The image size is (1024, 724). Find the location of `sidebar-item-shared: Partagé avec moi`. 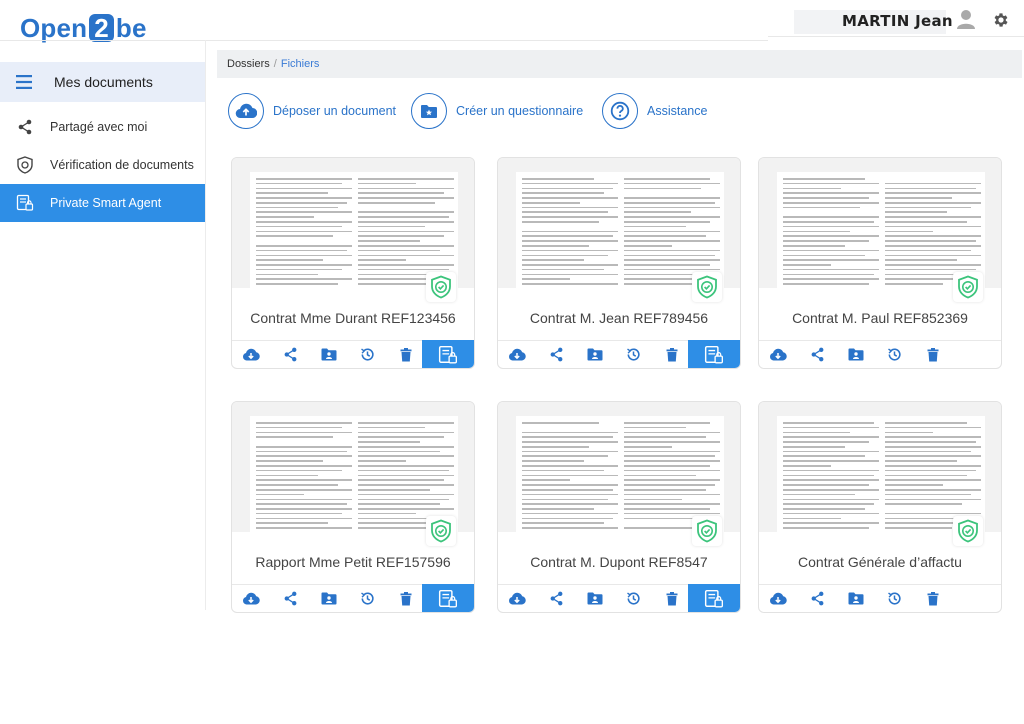

sidebar-item-shared: Partagé avec moi is located at coordinates (102, 127).